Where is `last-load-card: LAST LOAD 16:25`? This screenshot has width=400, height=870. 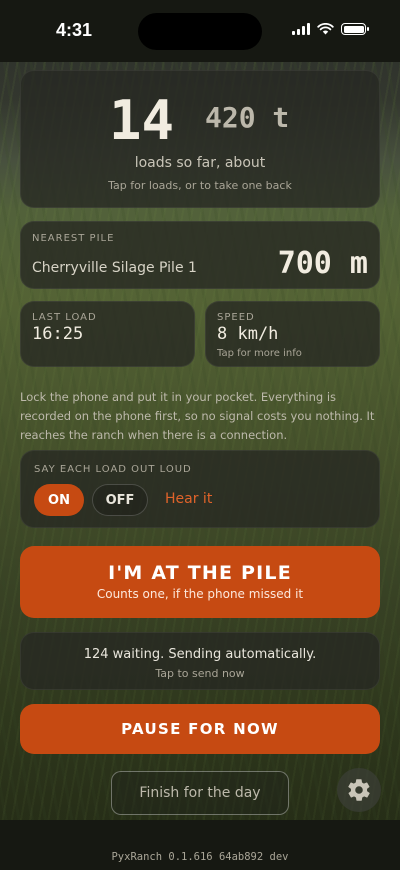 last-load-card: LAST LOAD 16:25 is located at coordinates (107, 334).